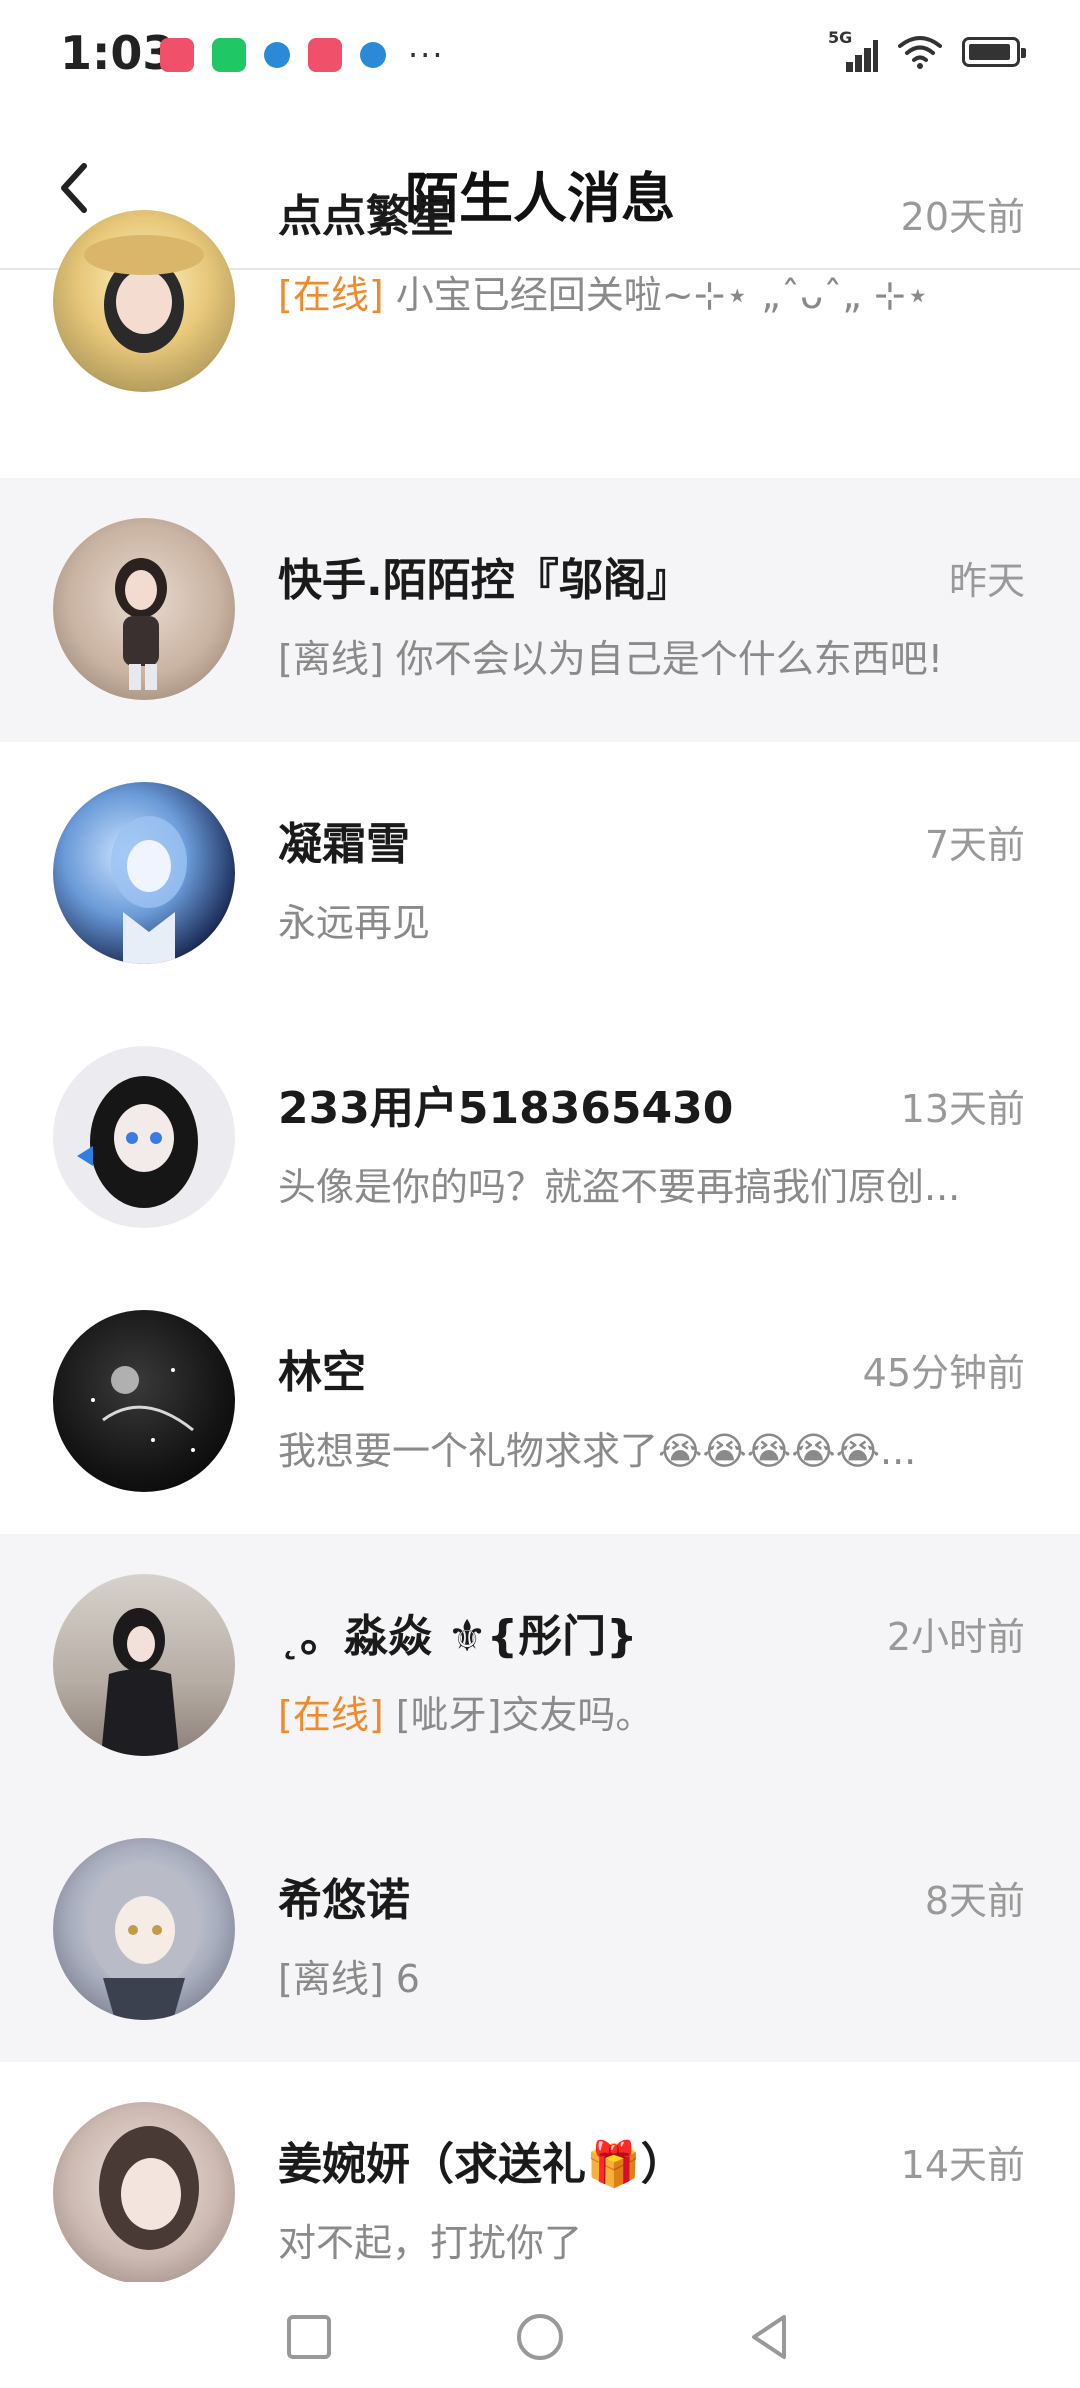 The width and height of the screenshot is (1080, 2388). I want to click on back-triangle-icon, so click(769, 2337).